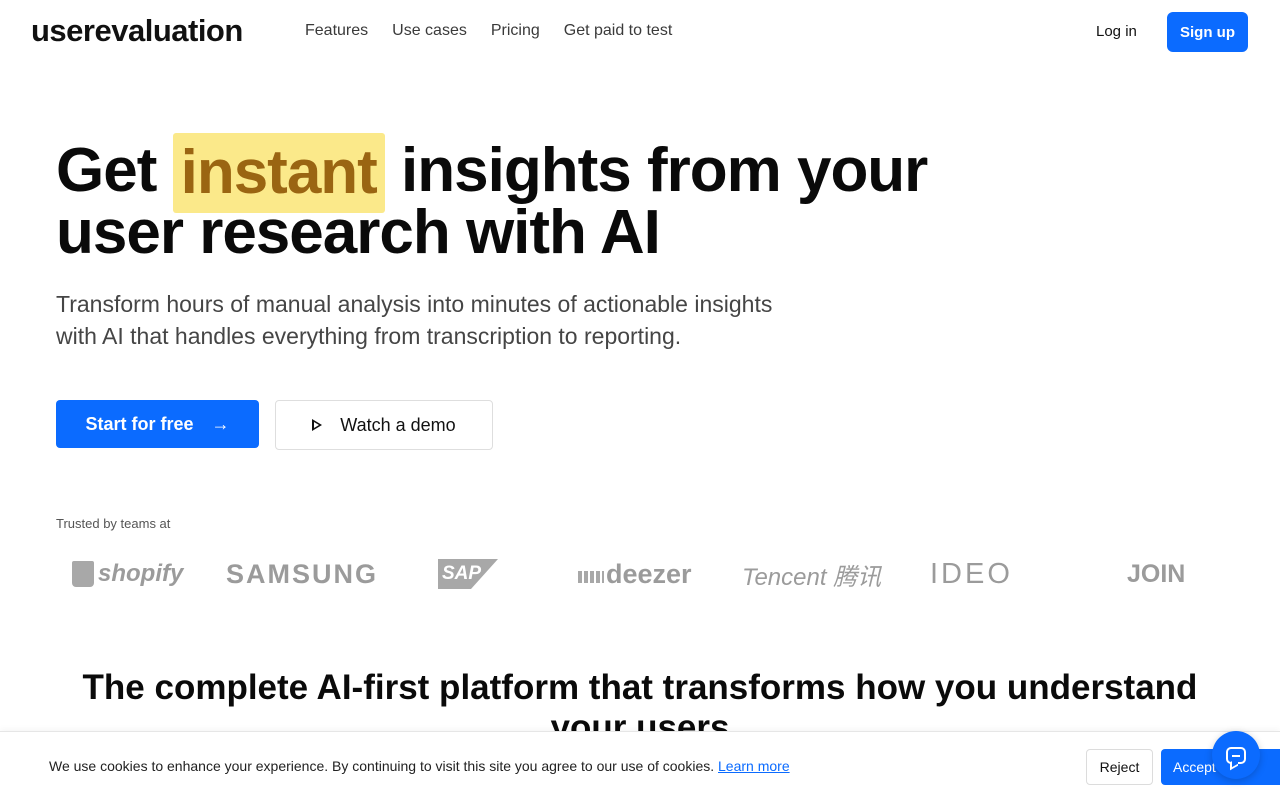  I want to click on nav-features: Features, so click(336, 31).